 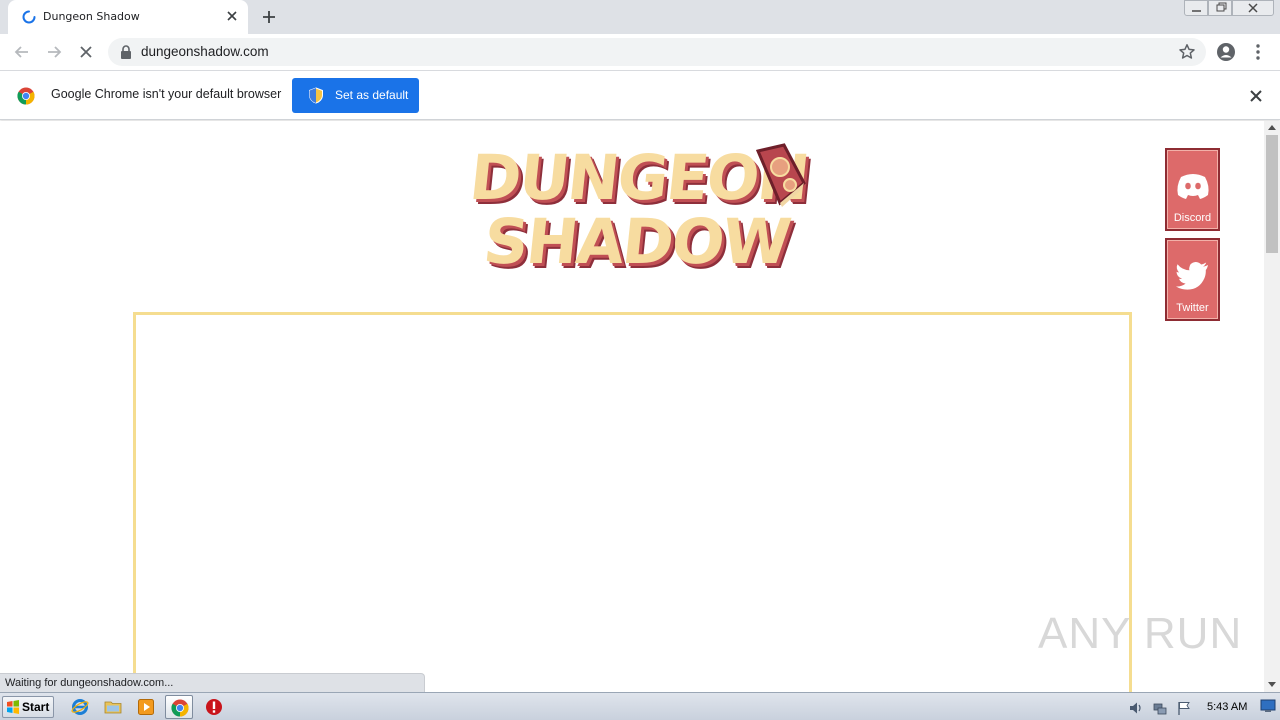 I want to click on stop-loading-icon, so click(x=86, y=52).